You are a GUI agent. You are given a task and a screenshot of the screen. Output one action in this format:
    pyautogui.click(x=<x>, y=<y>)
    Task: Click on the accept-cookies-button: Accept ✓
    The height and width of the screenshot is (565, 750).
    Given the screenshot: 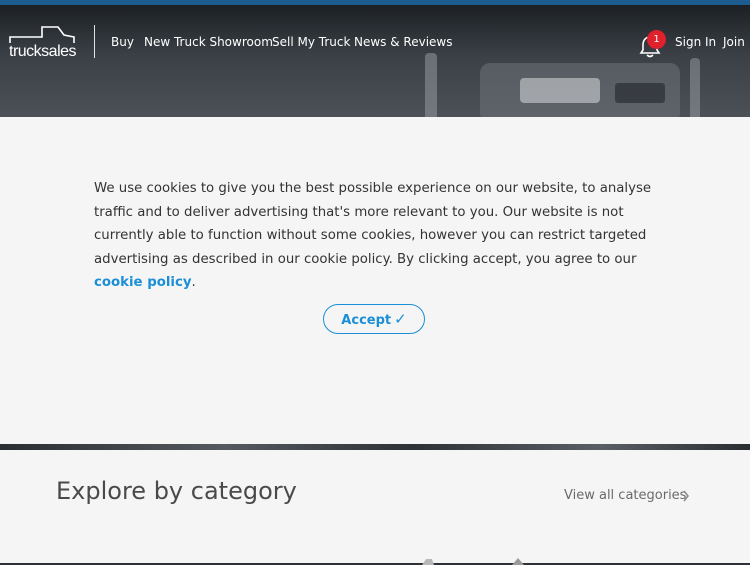 What is the action you would take?
    pyautogui.click(x=374, y=319)
    